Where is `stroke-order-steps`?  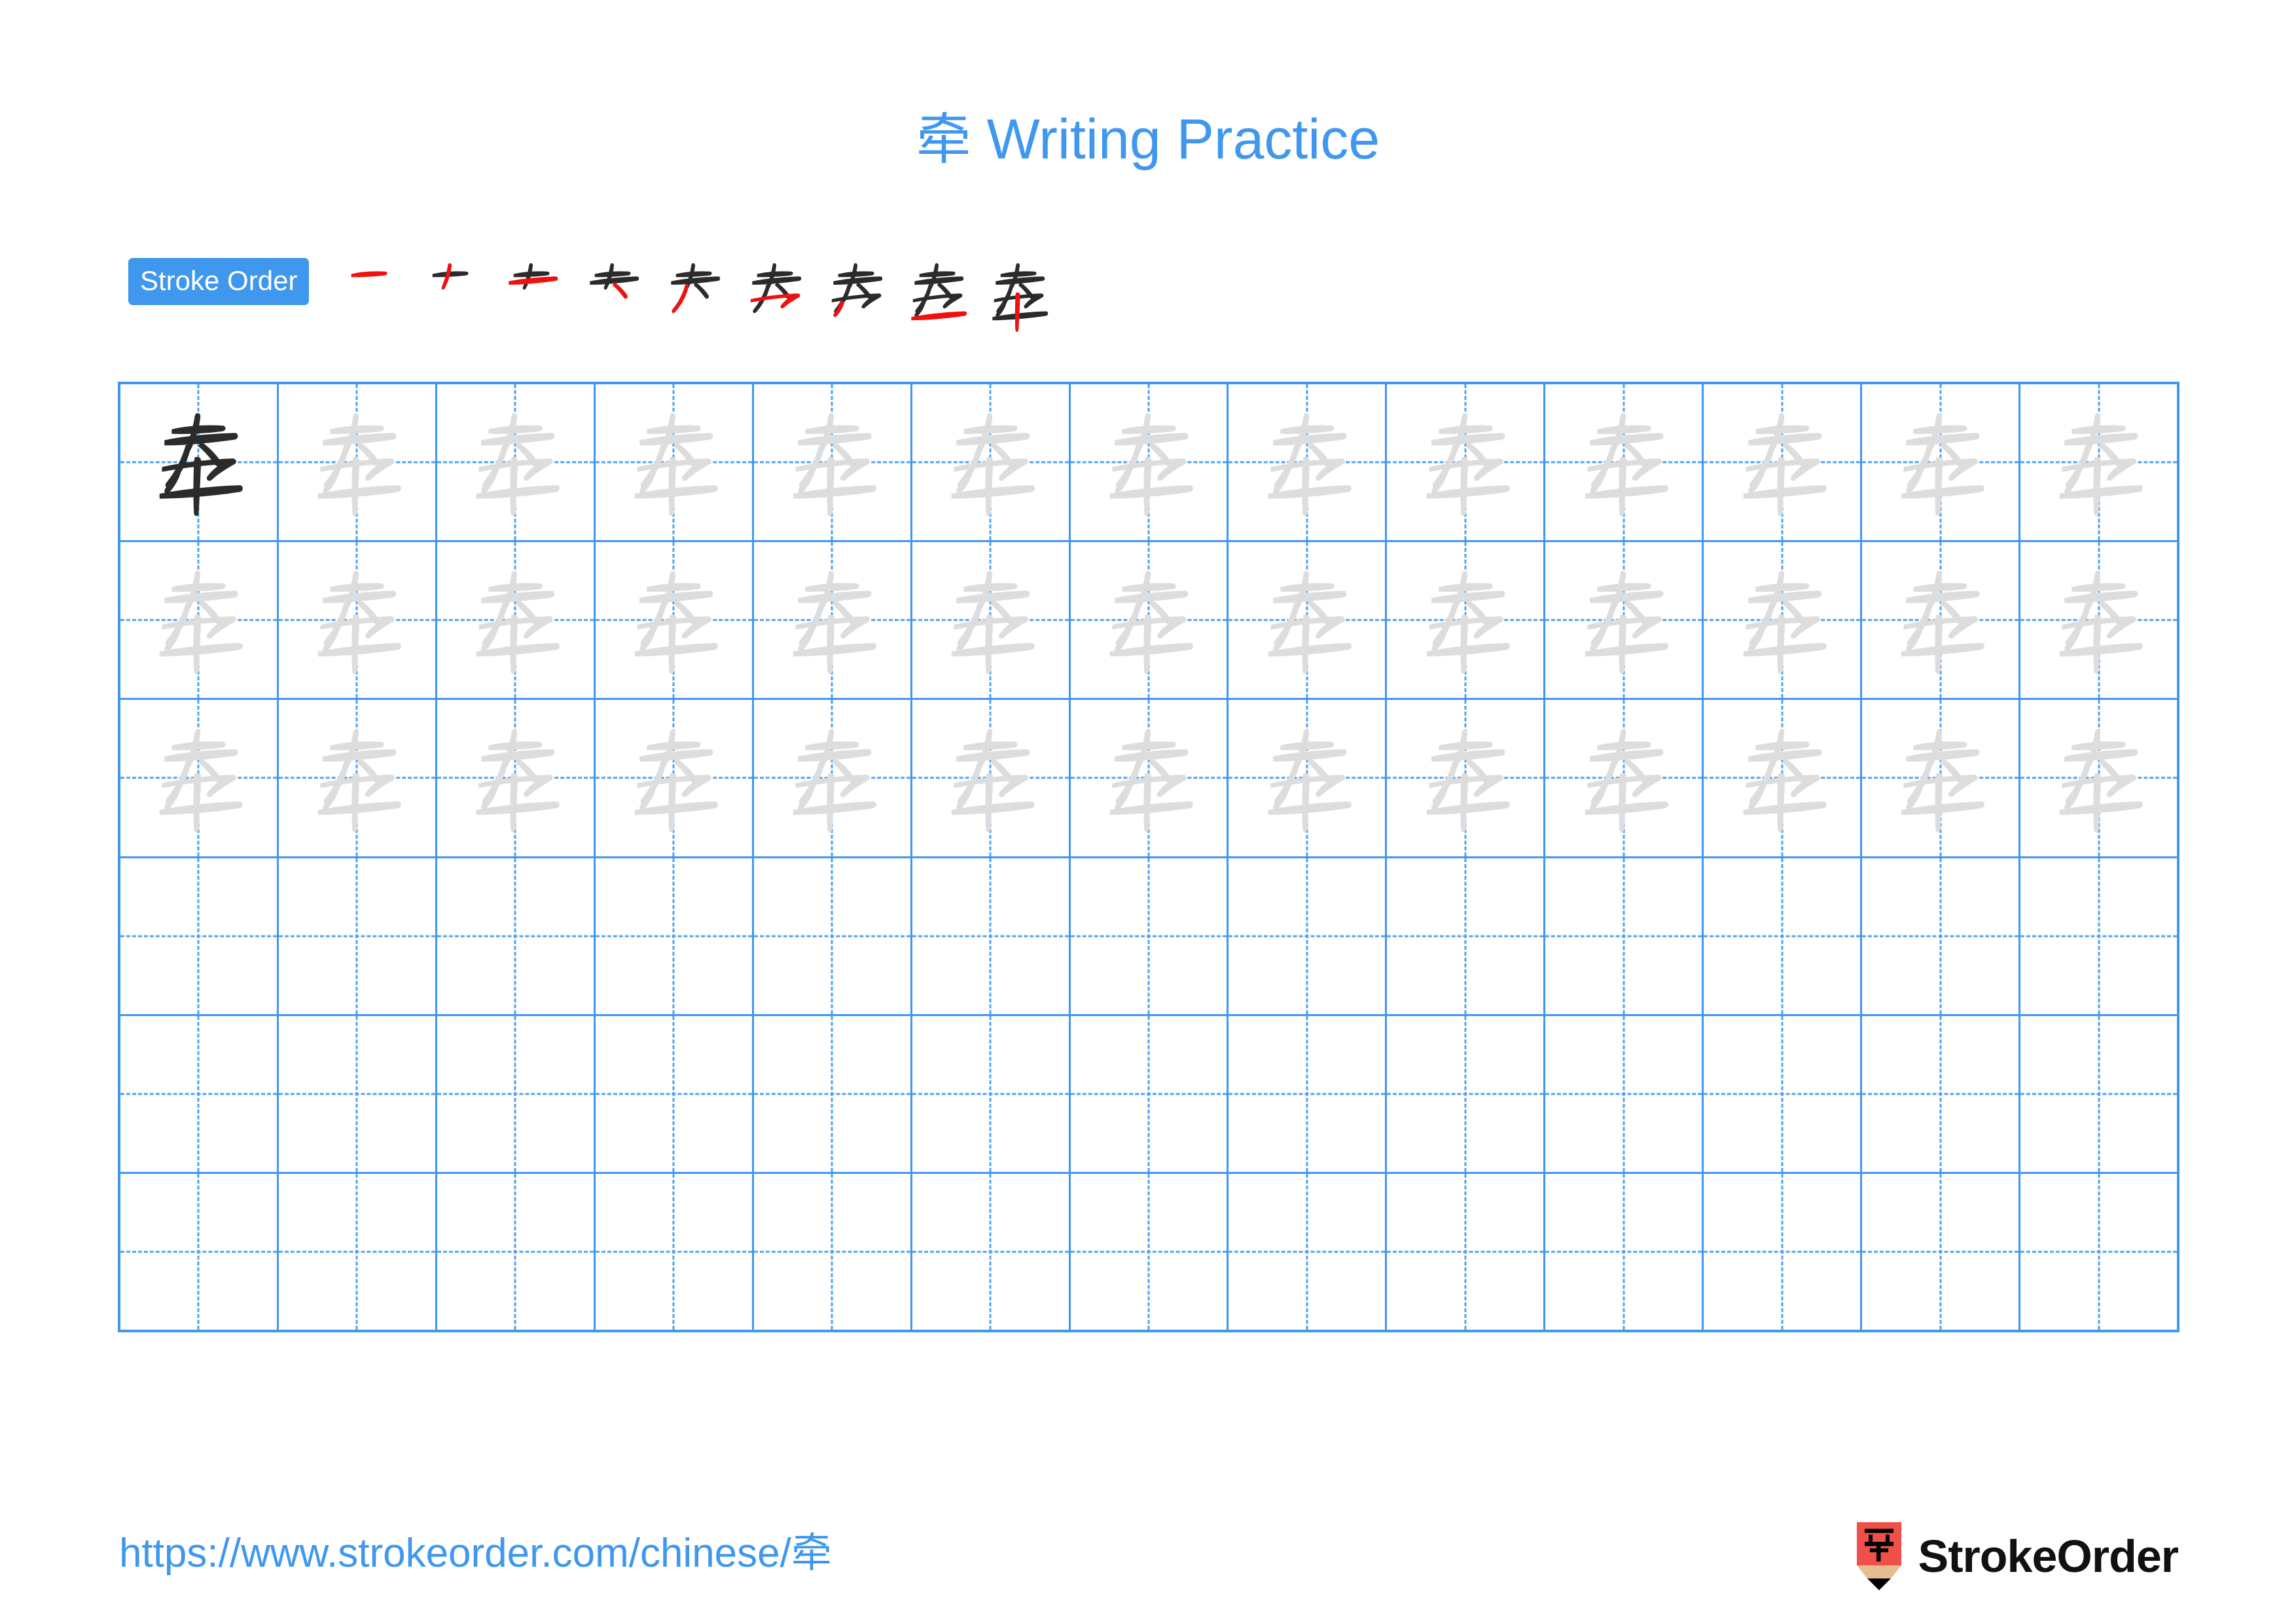
stroke-order-steps is located at coordinates (694, 296).